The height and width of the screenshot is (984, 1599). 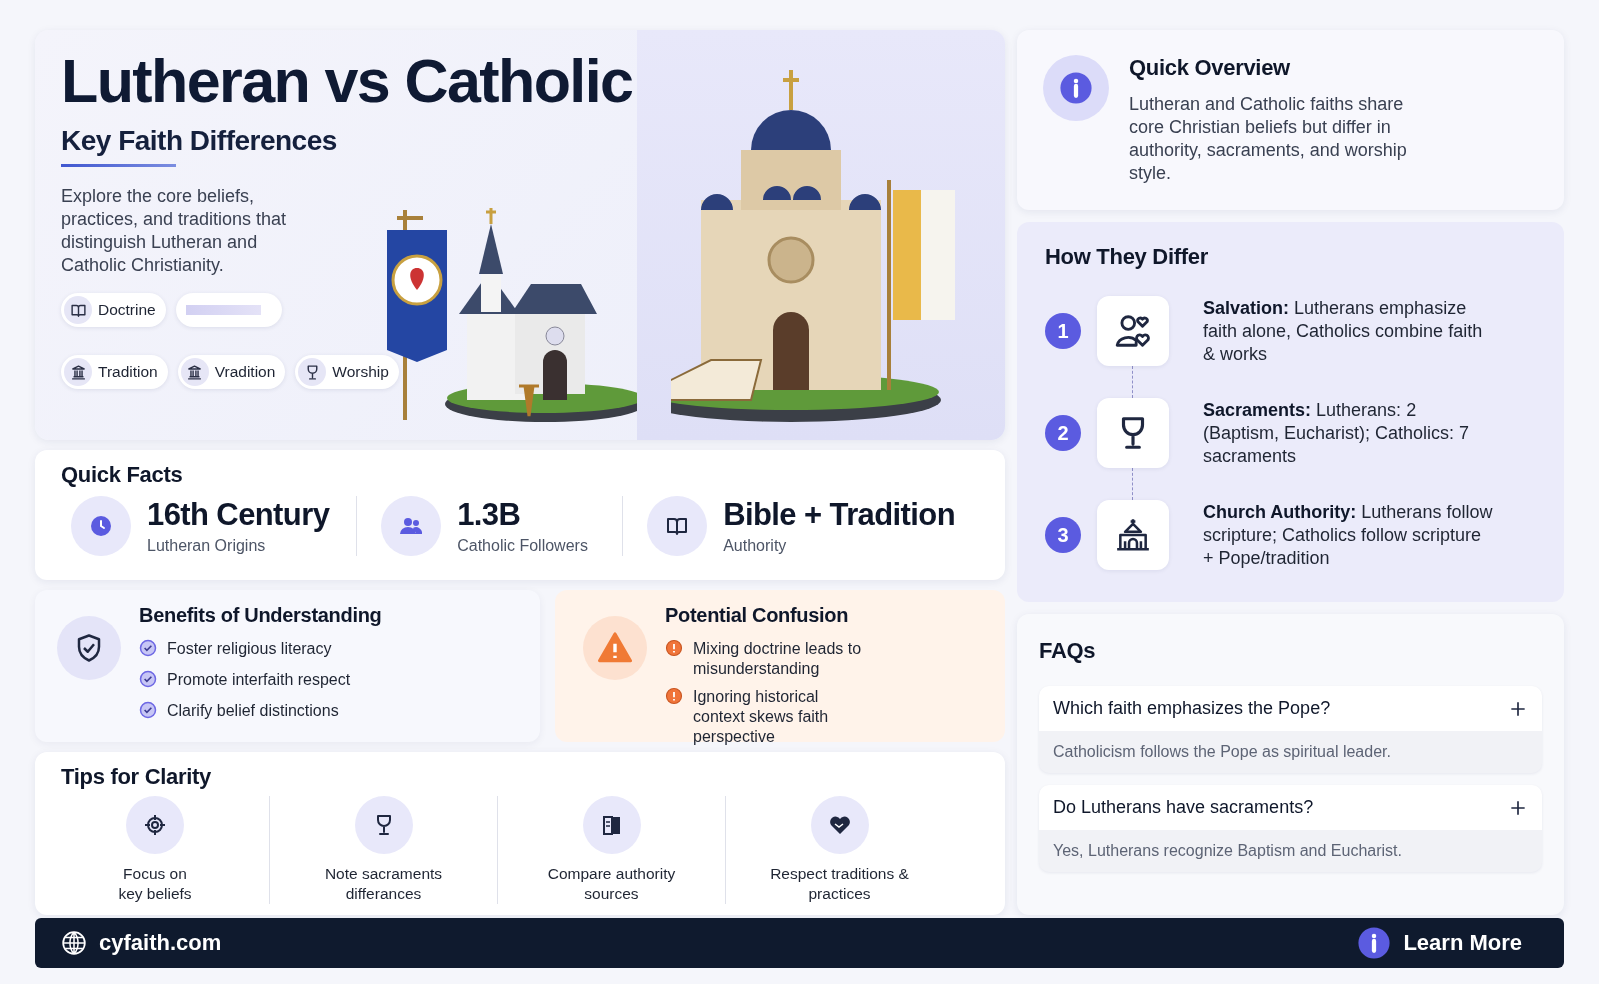 I want to click on faq-answer: Yes, Lutherans recognize Baptism and Eucharist., so click(x=1227, y=851).